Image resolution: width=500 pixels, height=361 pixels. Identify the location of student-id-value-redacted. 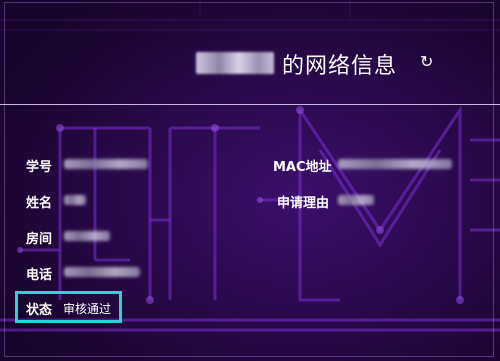
(106, 164).